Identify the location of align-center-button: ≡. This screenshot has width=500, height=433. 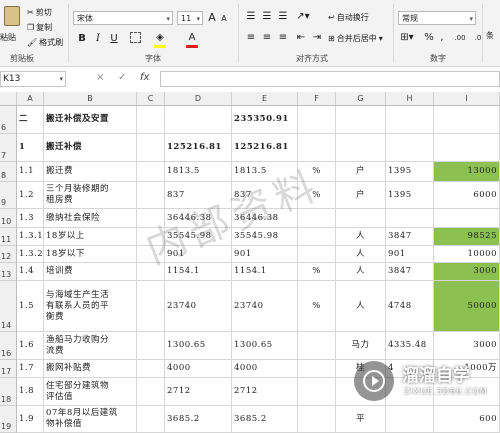
(267, 38).